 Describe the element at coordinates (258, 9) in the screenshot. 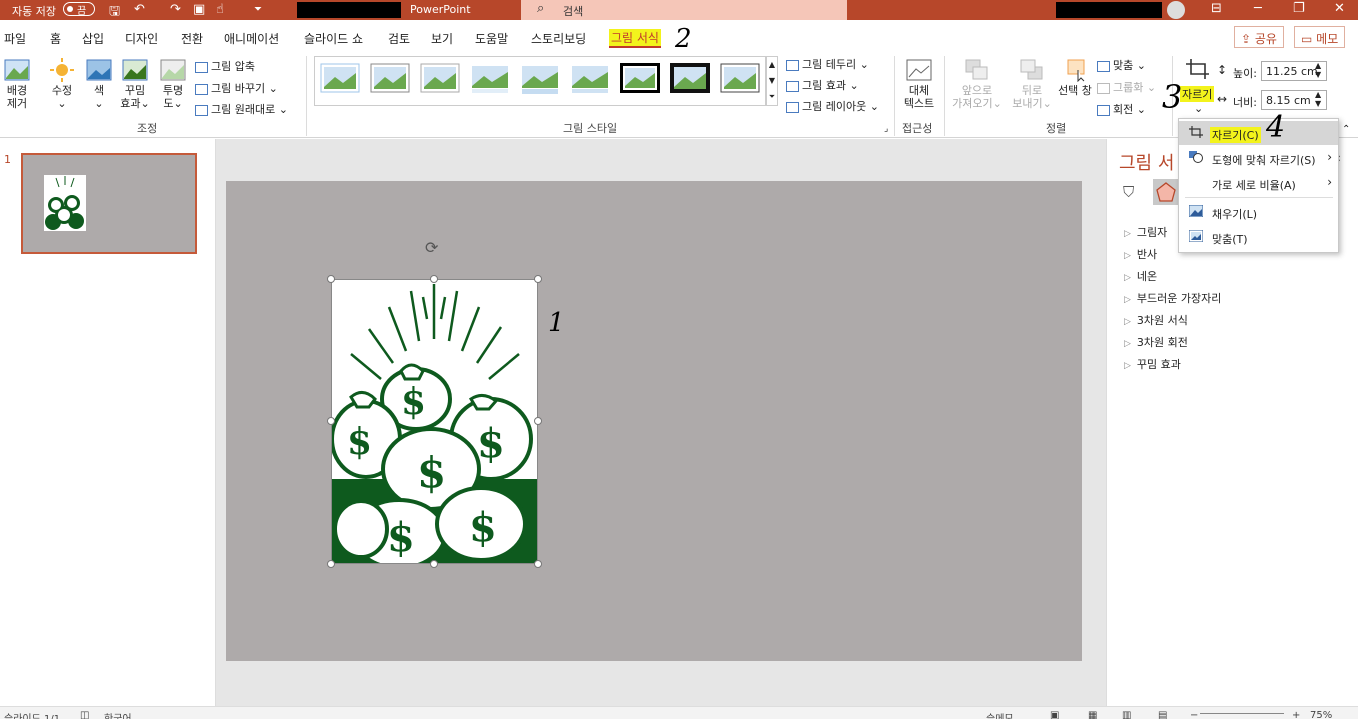

I see `customize-qa-icon: ⏷` at that location.